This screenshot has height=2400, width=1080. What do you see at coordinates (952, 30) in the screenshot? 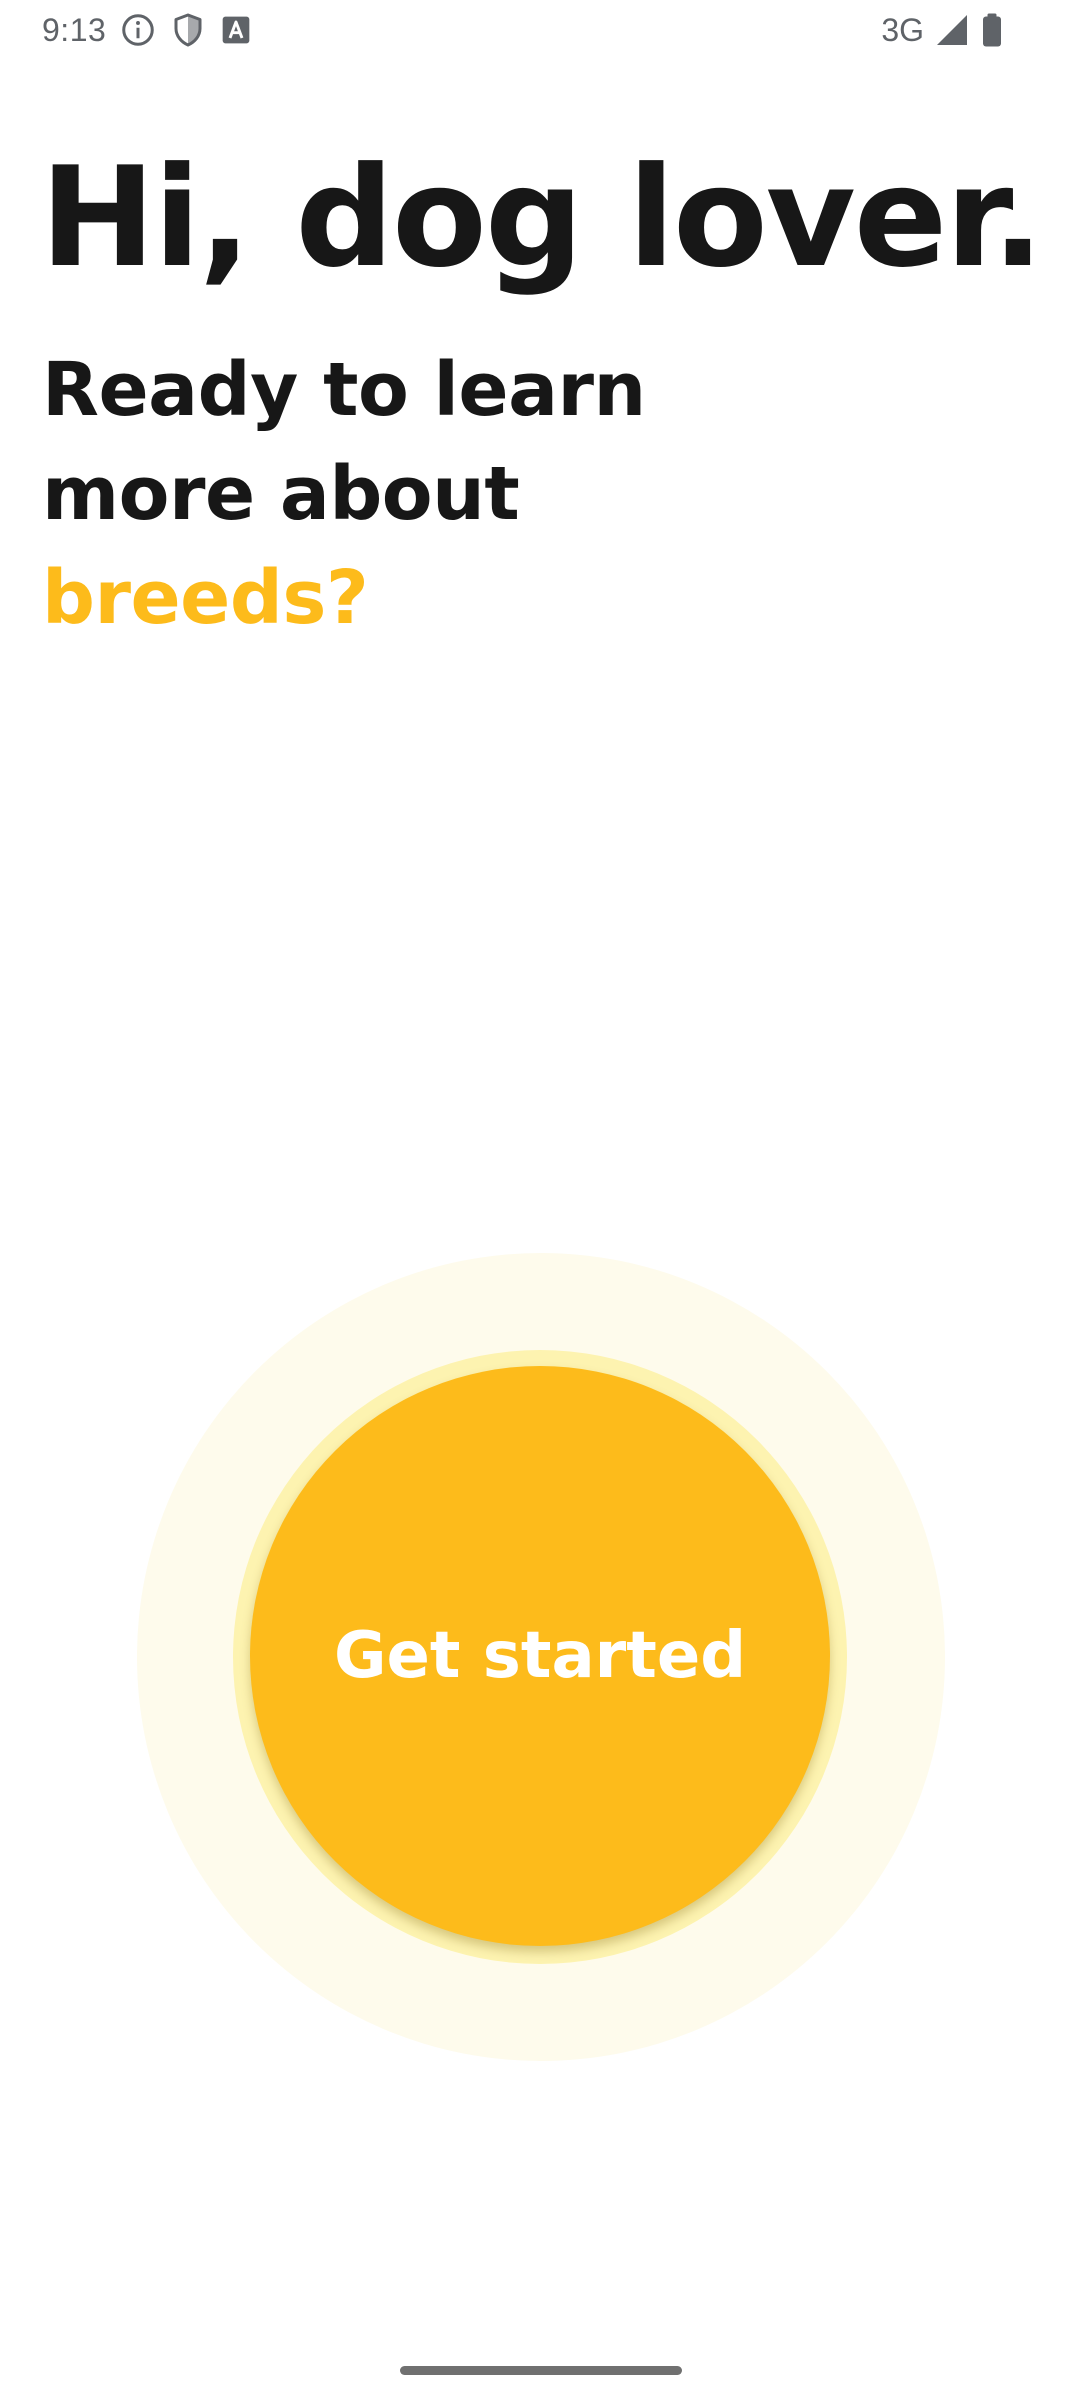
I see `signal-icon` at bounding box center [952, 30].